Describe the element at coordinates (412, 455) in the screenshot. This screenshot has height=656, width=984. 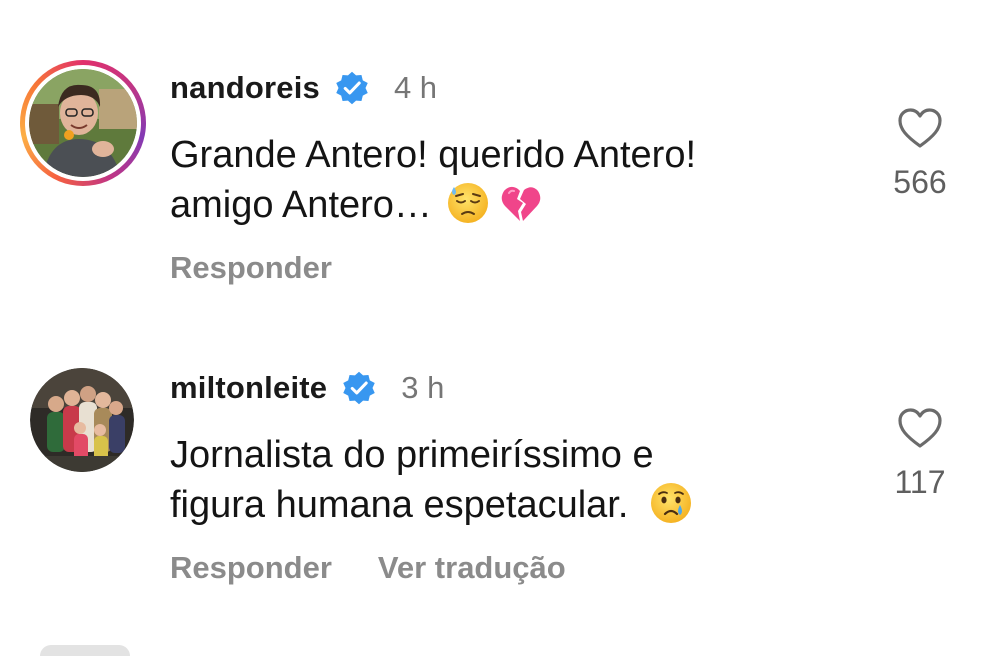
I see `comment-text-line: Jornalista do primeiríssimo e` at that location.